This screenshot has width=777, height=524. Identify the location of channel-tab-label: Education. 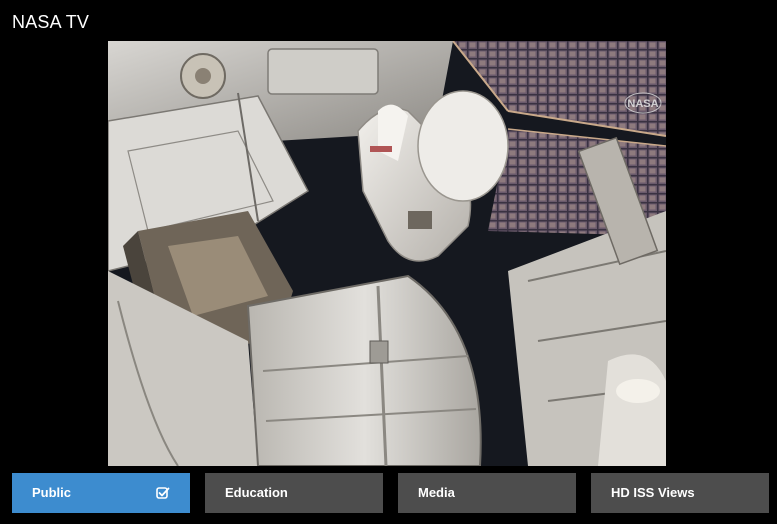
(256, 492).